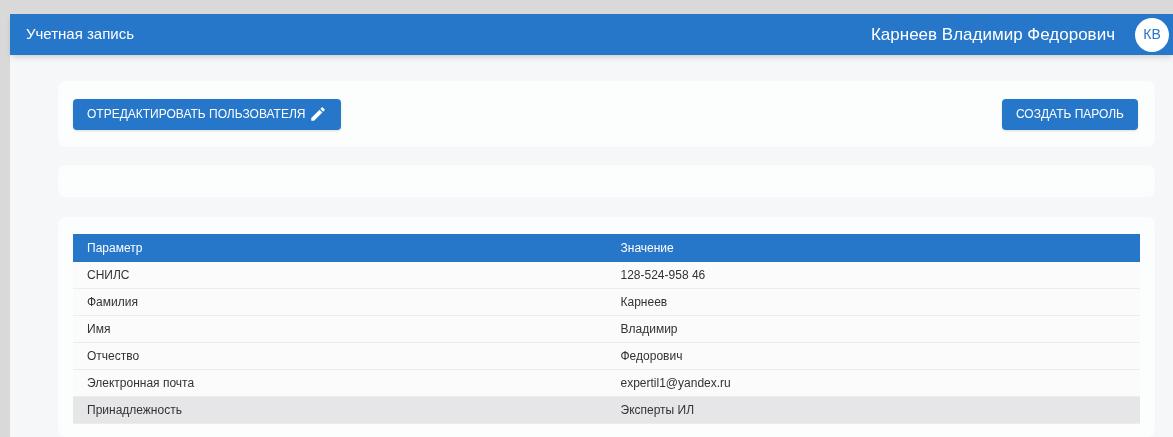 The width and height of the screenshot is (1173, 437). I want to click on table-cell-text: Карнеев, so click(644, 302).